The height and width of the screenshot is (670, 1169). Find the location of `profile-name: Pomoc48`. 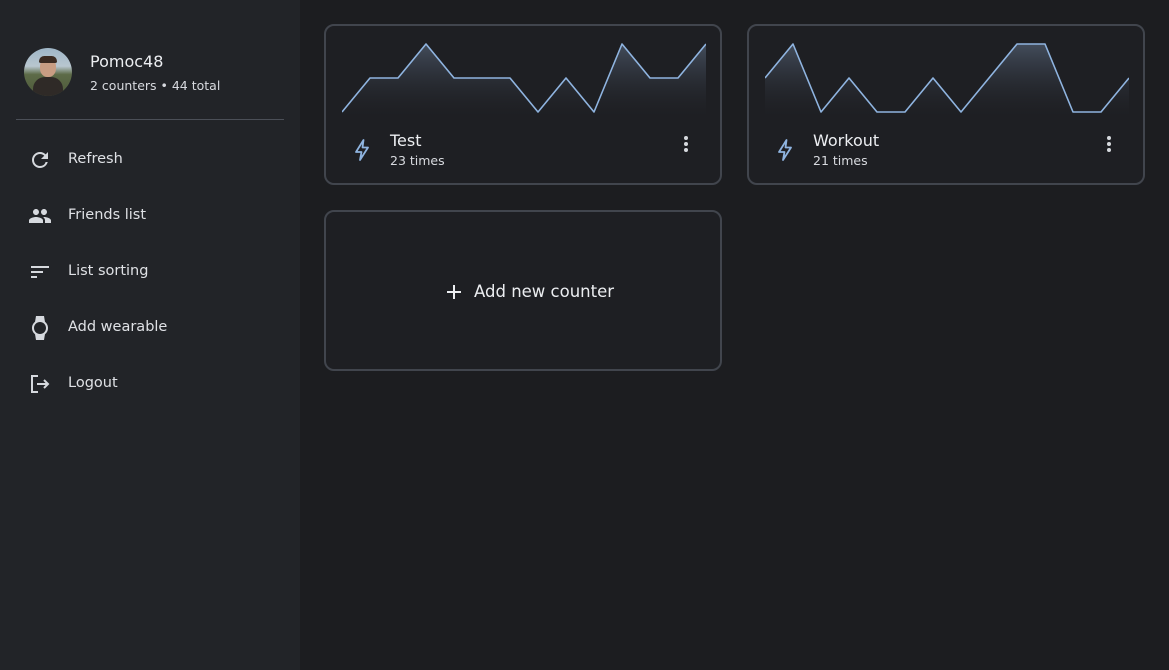

profile-name: Pomoc48 is located at coordinates (127, 61).